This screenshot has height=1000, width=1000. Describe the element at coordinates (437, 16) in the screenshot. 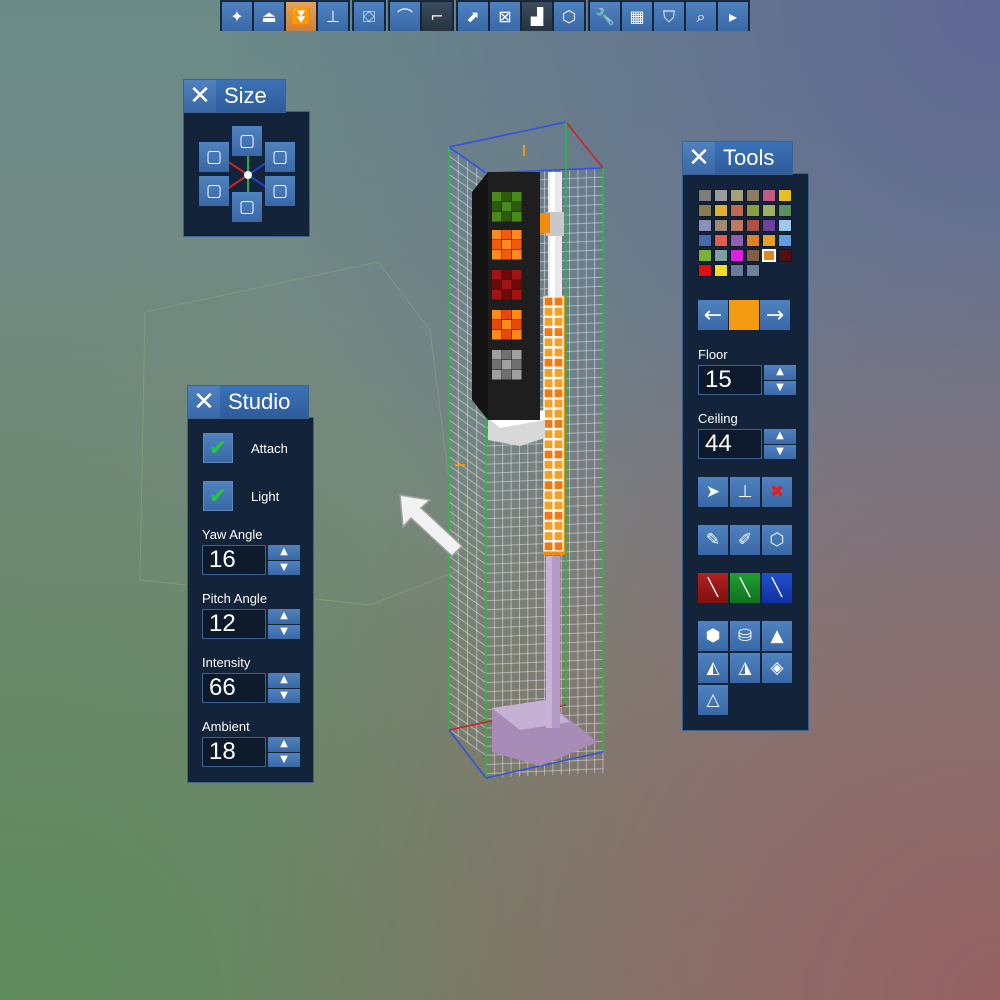

I see `ramp-down-icon: ⌐` at that location.